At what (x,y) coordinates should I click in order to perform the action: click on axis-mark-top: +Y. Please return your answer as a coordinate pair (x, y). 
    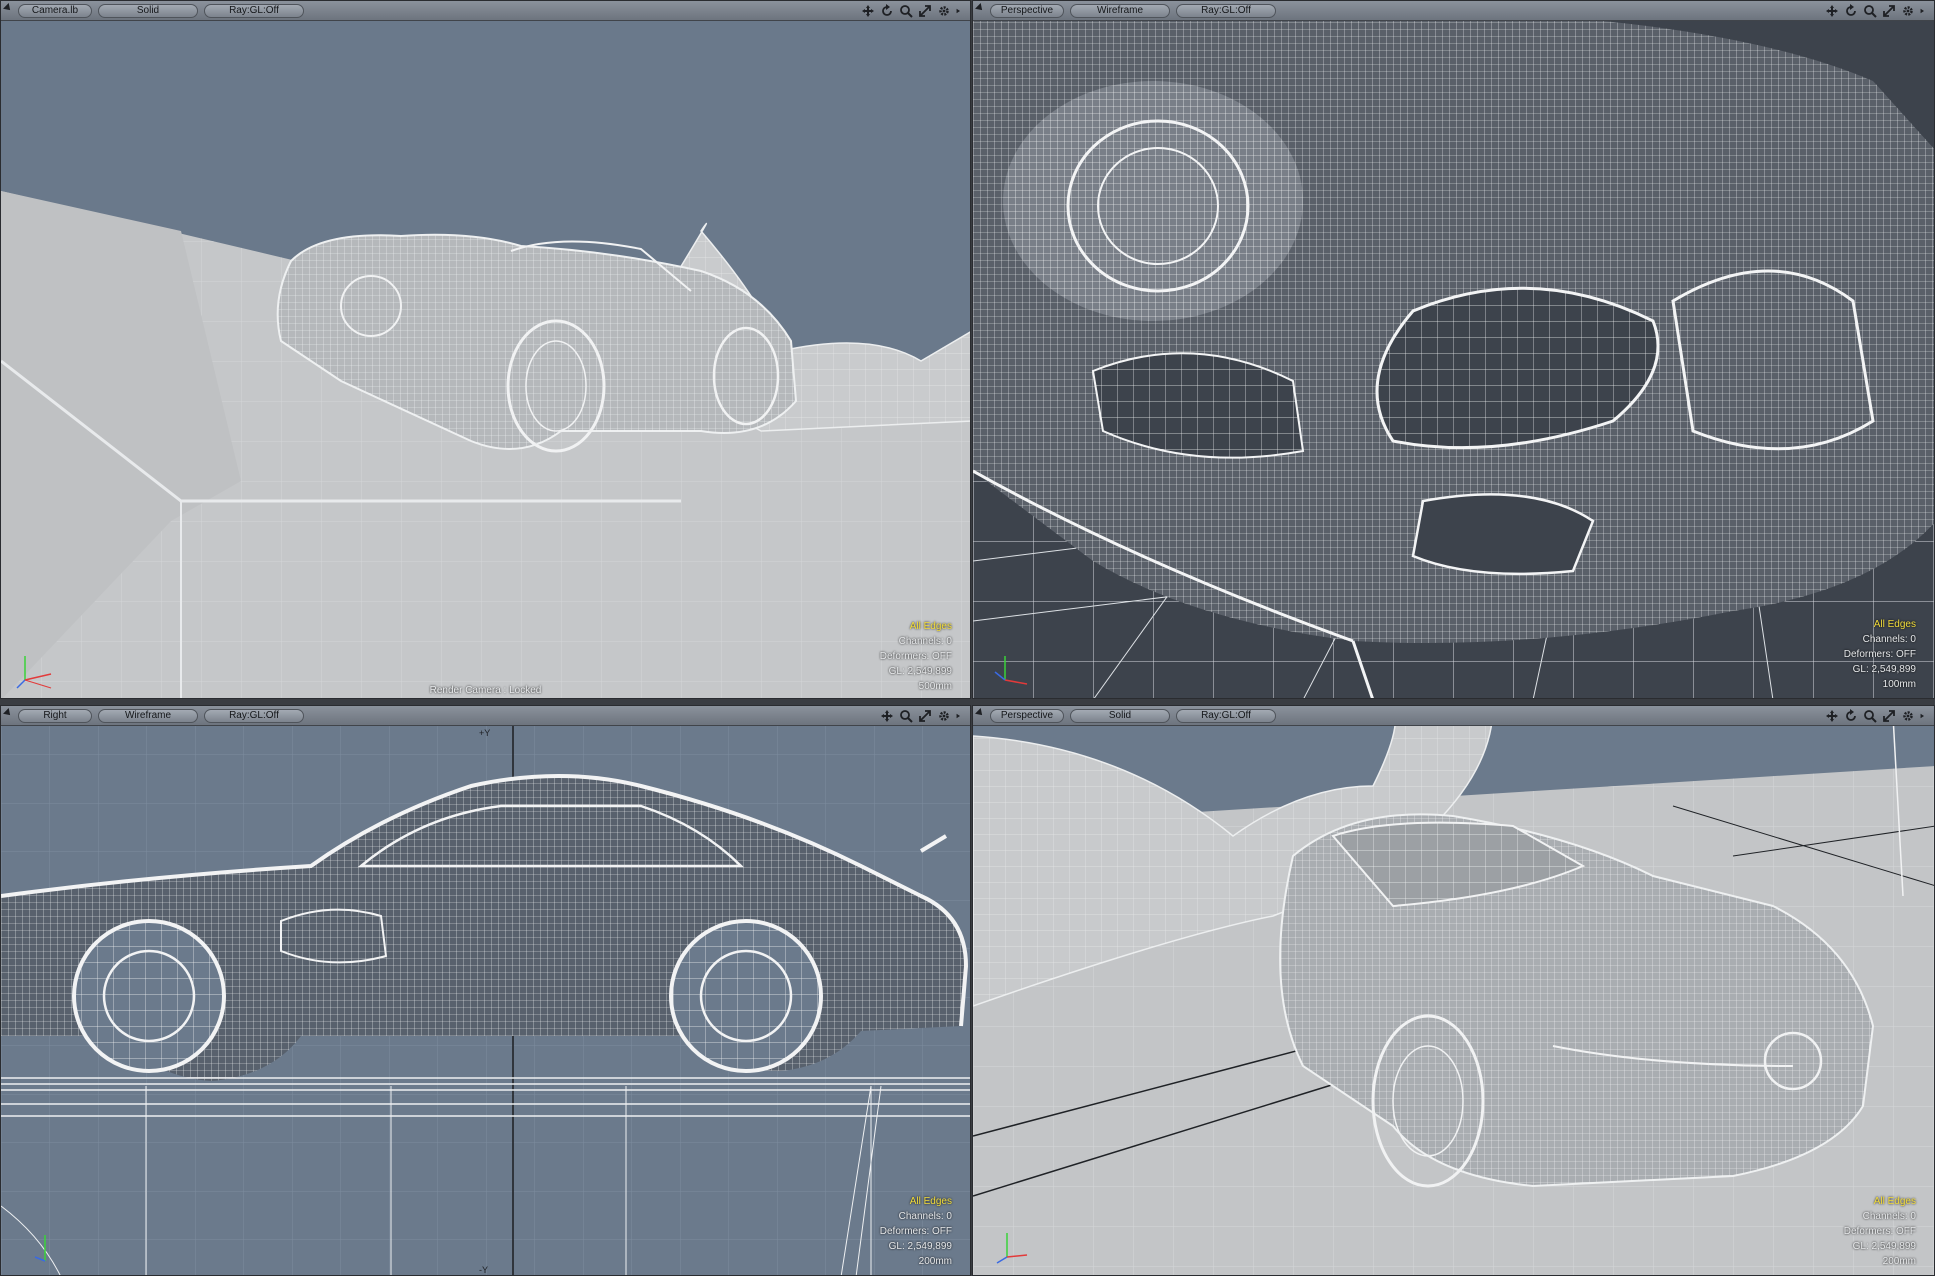
    Looking at the image, I should click on (485, 733).